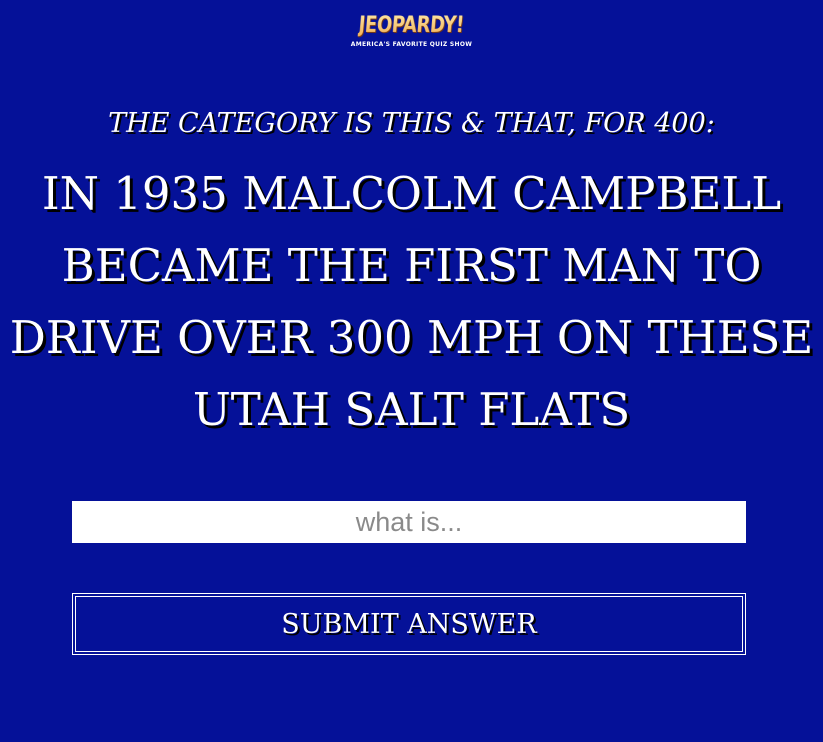 The width and height of the screenshot is (823, 742). What do you see at coordinates (411, 123) in the screenshot?
I see `category-heading: THE CATEGORY IS THIS & THAT, FOR 400:` at bounding box center [411, 123].